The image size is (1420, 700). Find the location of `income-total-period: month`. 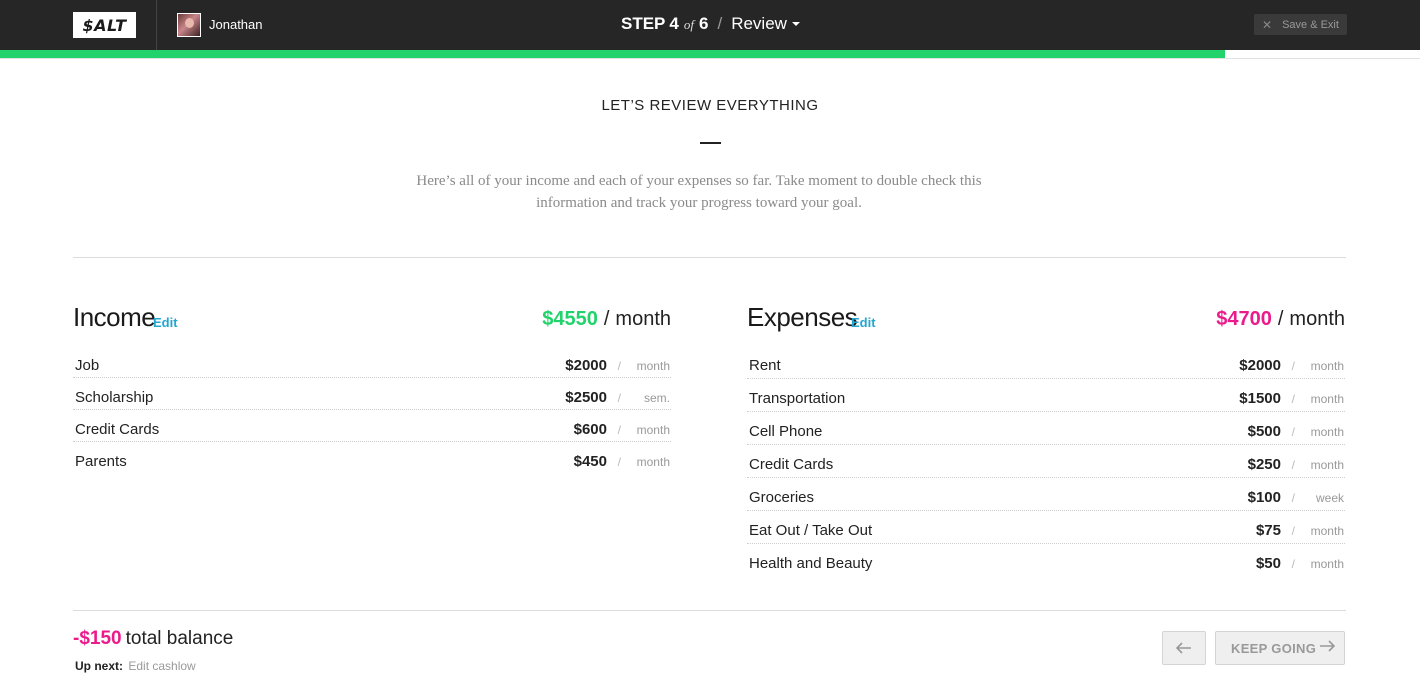

income-total-period: month is located at coordinates (643, 319).